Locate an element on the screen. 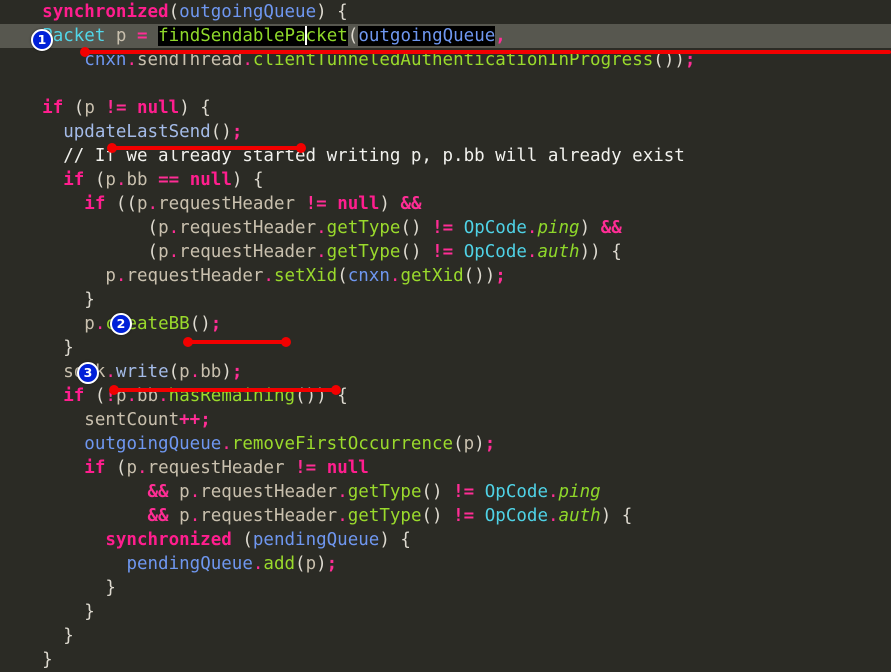 This screenshot has width=891, height=672. code-line-12-content: p.requestHeader.setXid(cnxn.getXid()); is located at coordinates (305, 276).